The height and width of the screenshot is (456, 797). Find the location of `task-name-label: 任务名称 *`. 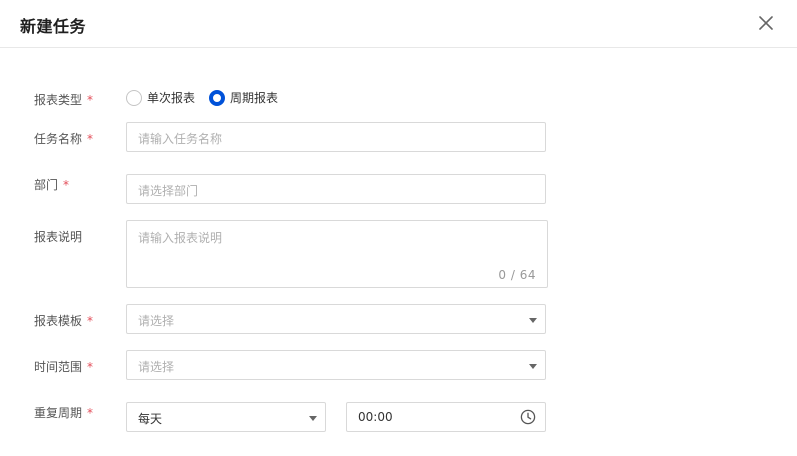

task-name-label: 任务名称 * is located at coordinates (63, 138).